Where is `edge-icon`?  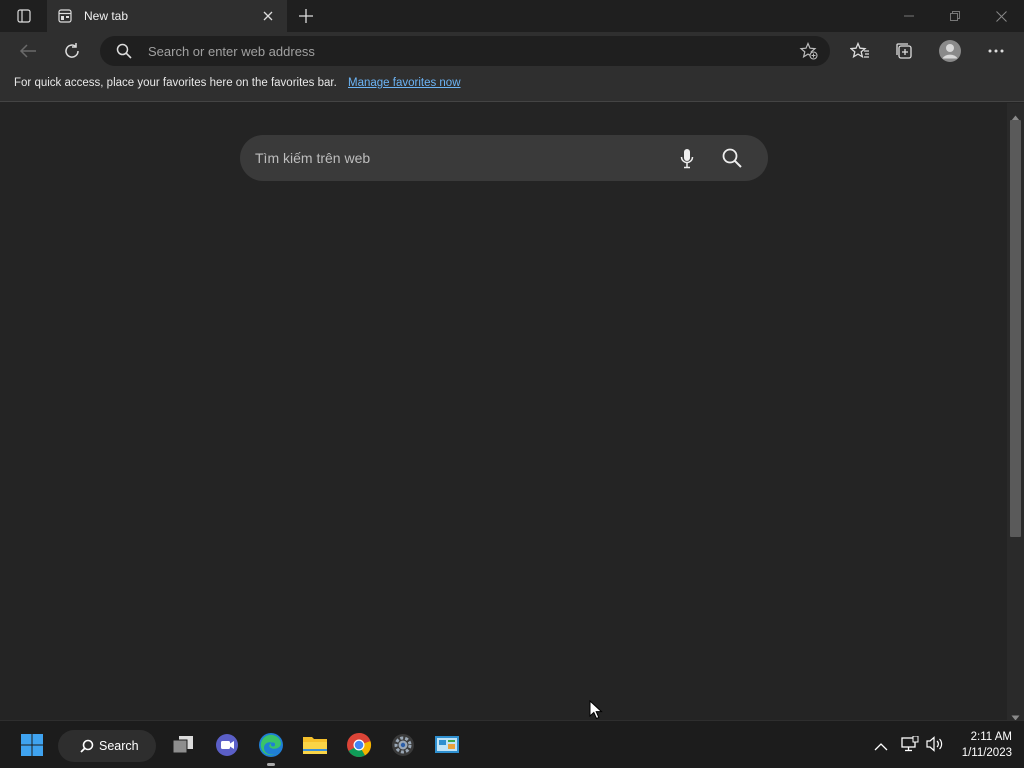
edge-icon is located at coordinates (271, 746).